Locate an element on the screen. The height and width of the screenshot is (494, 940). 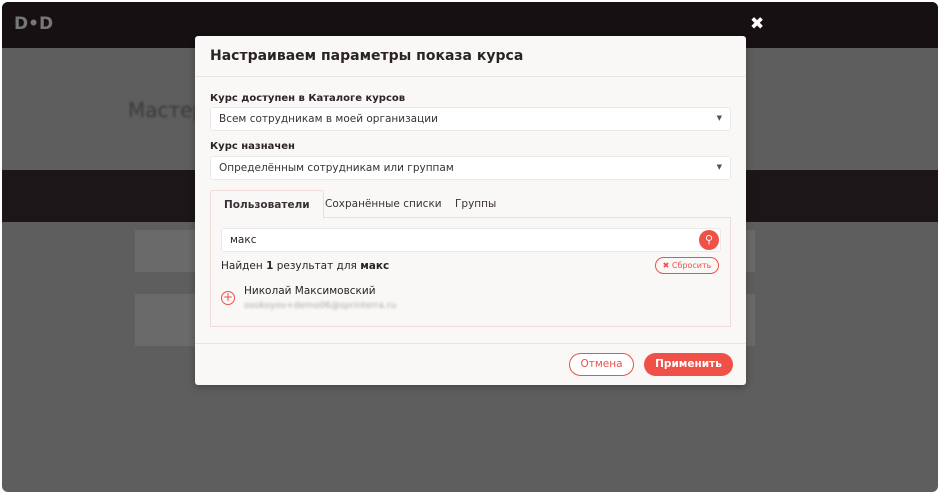
tabs: Пользователи Сохранённые списки Группы is located at coordinates (470, 204).